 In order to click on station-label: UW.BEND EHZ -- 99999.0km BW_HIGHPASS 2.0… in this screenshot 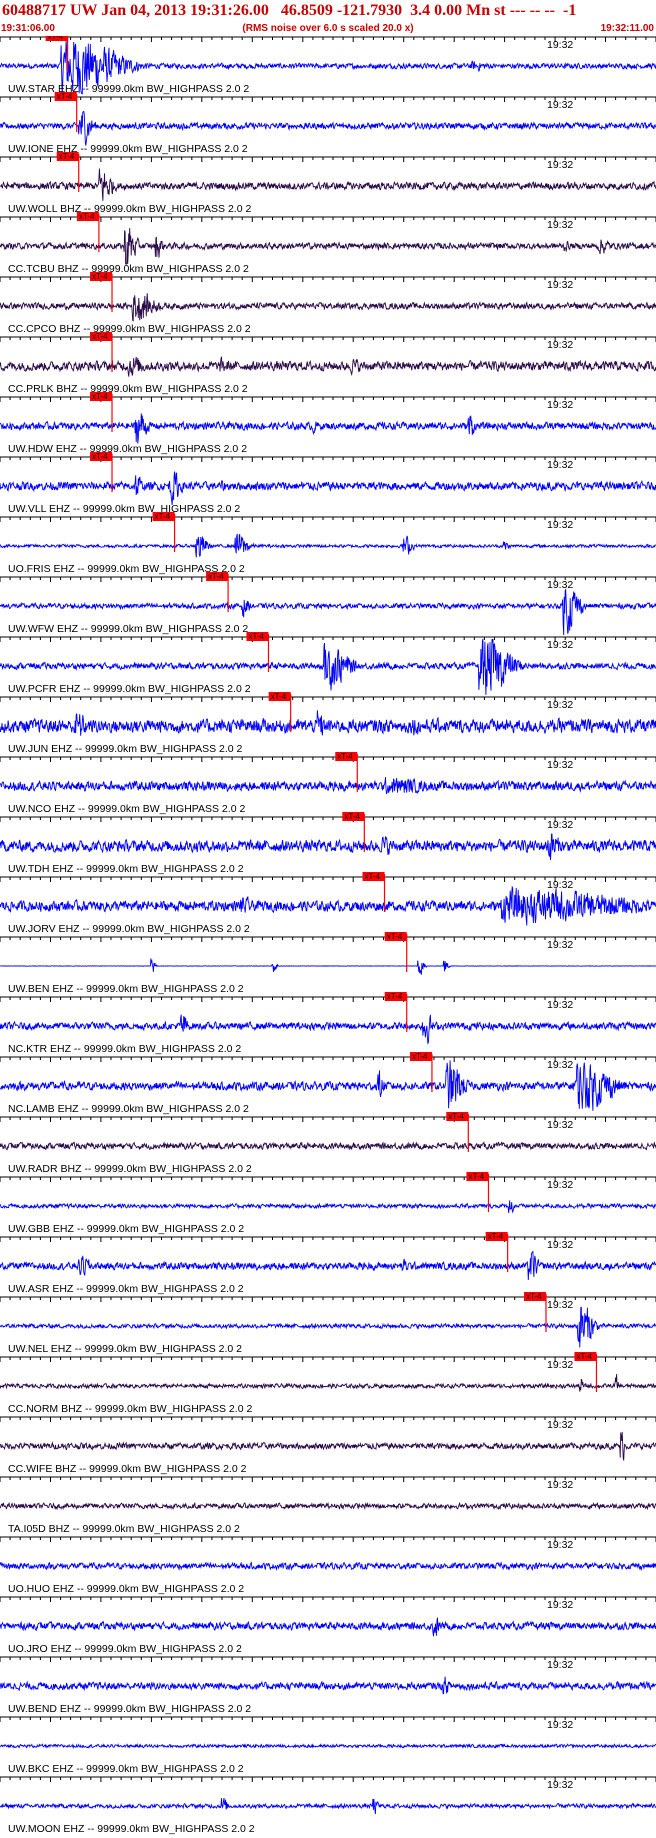, I will do `click(129, 1709)`.